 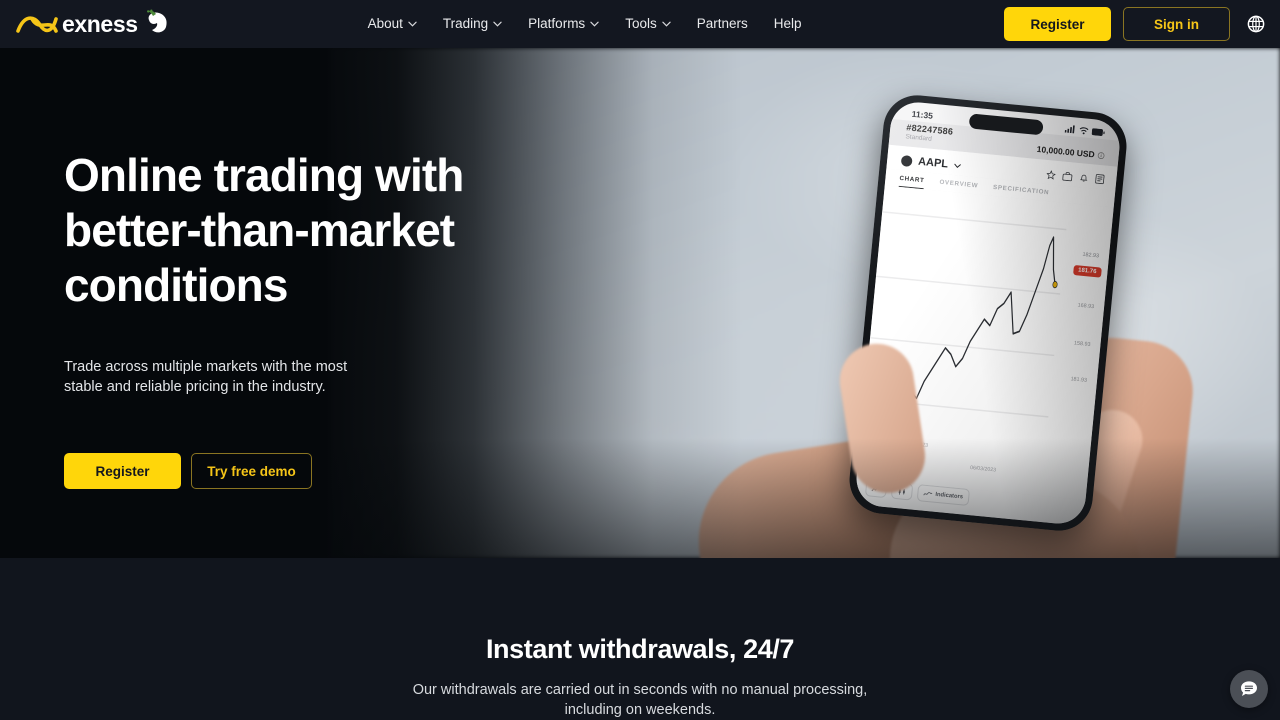 I want to click on logo-wordmark: exness, so click(x=100, y=23).